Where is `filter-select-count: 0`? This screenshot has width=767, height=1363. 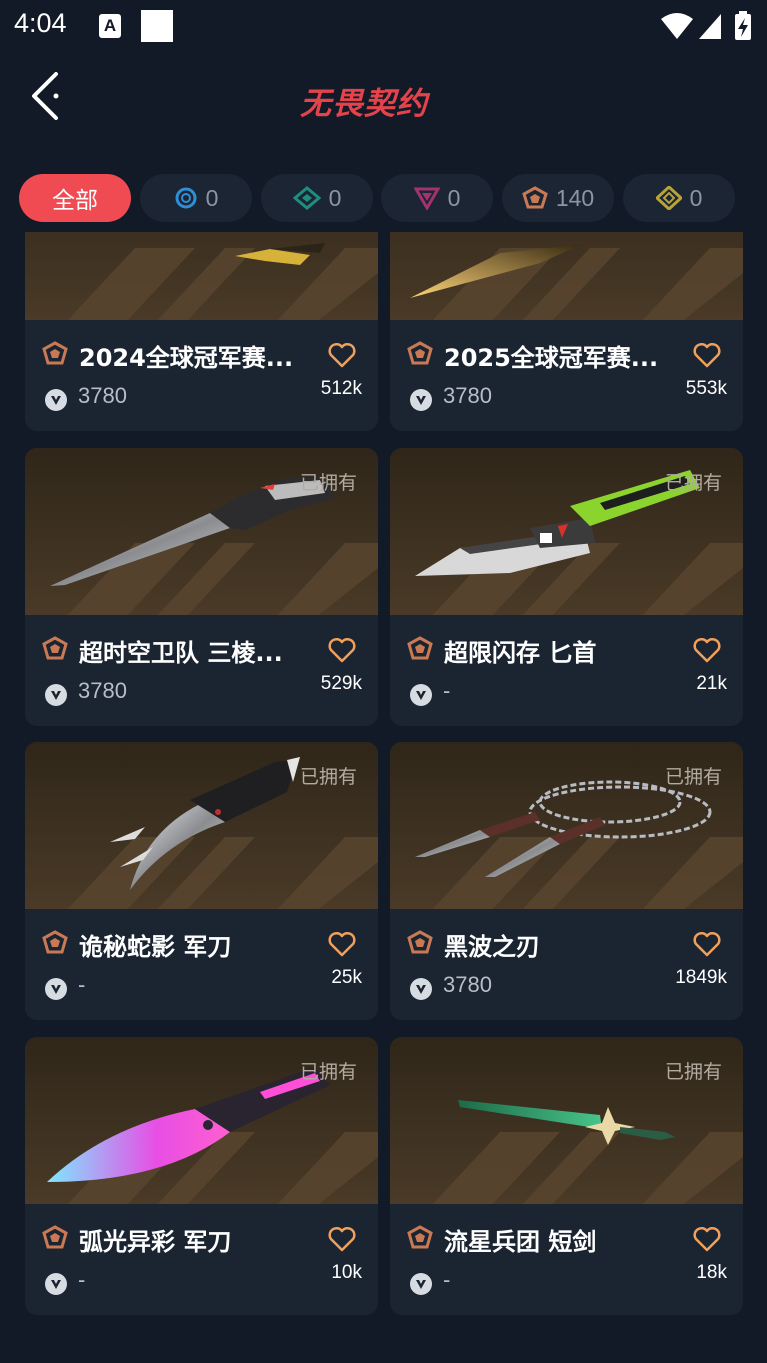 filter-select-count: 0 is located at coordinates (212, 197).